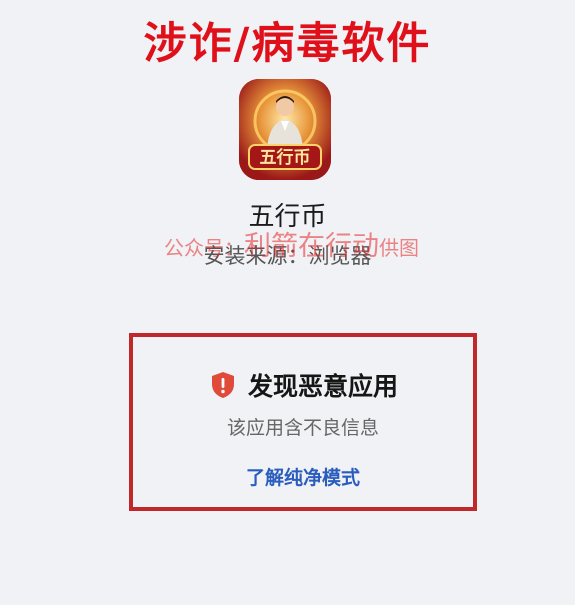  I want to click on alert-title-row: 发现恶意应用, so click(303, 385).